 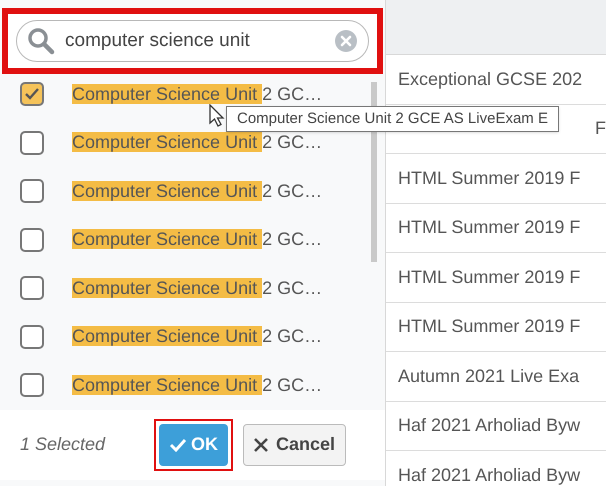 What do you see at coordinates (41, 41) in the screenshot?
I see `search-icon` at bounding box center [41, 41].